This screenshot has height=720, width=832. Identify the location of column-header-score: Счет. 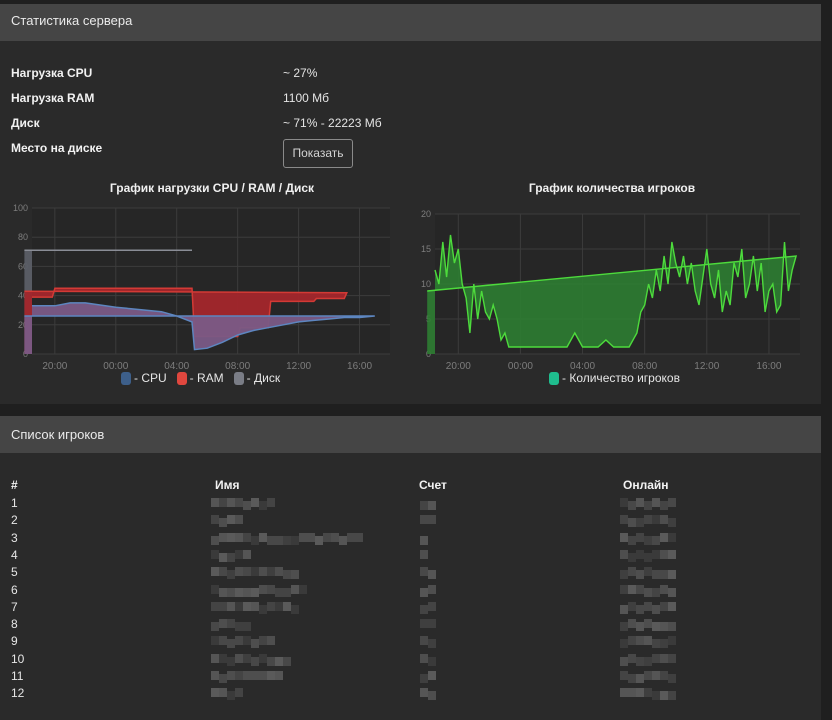
(433, 485).